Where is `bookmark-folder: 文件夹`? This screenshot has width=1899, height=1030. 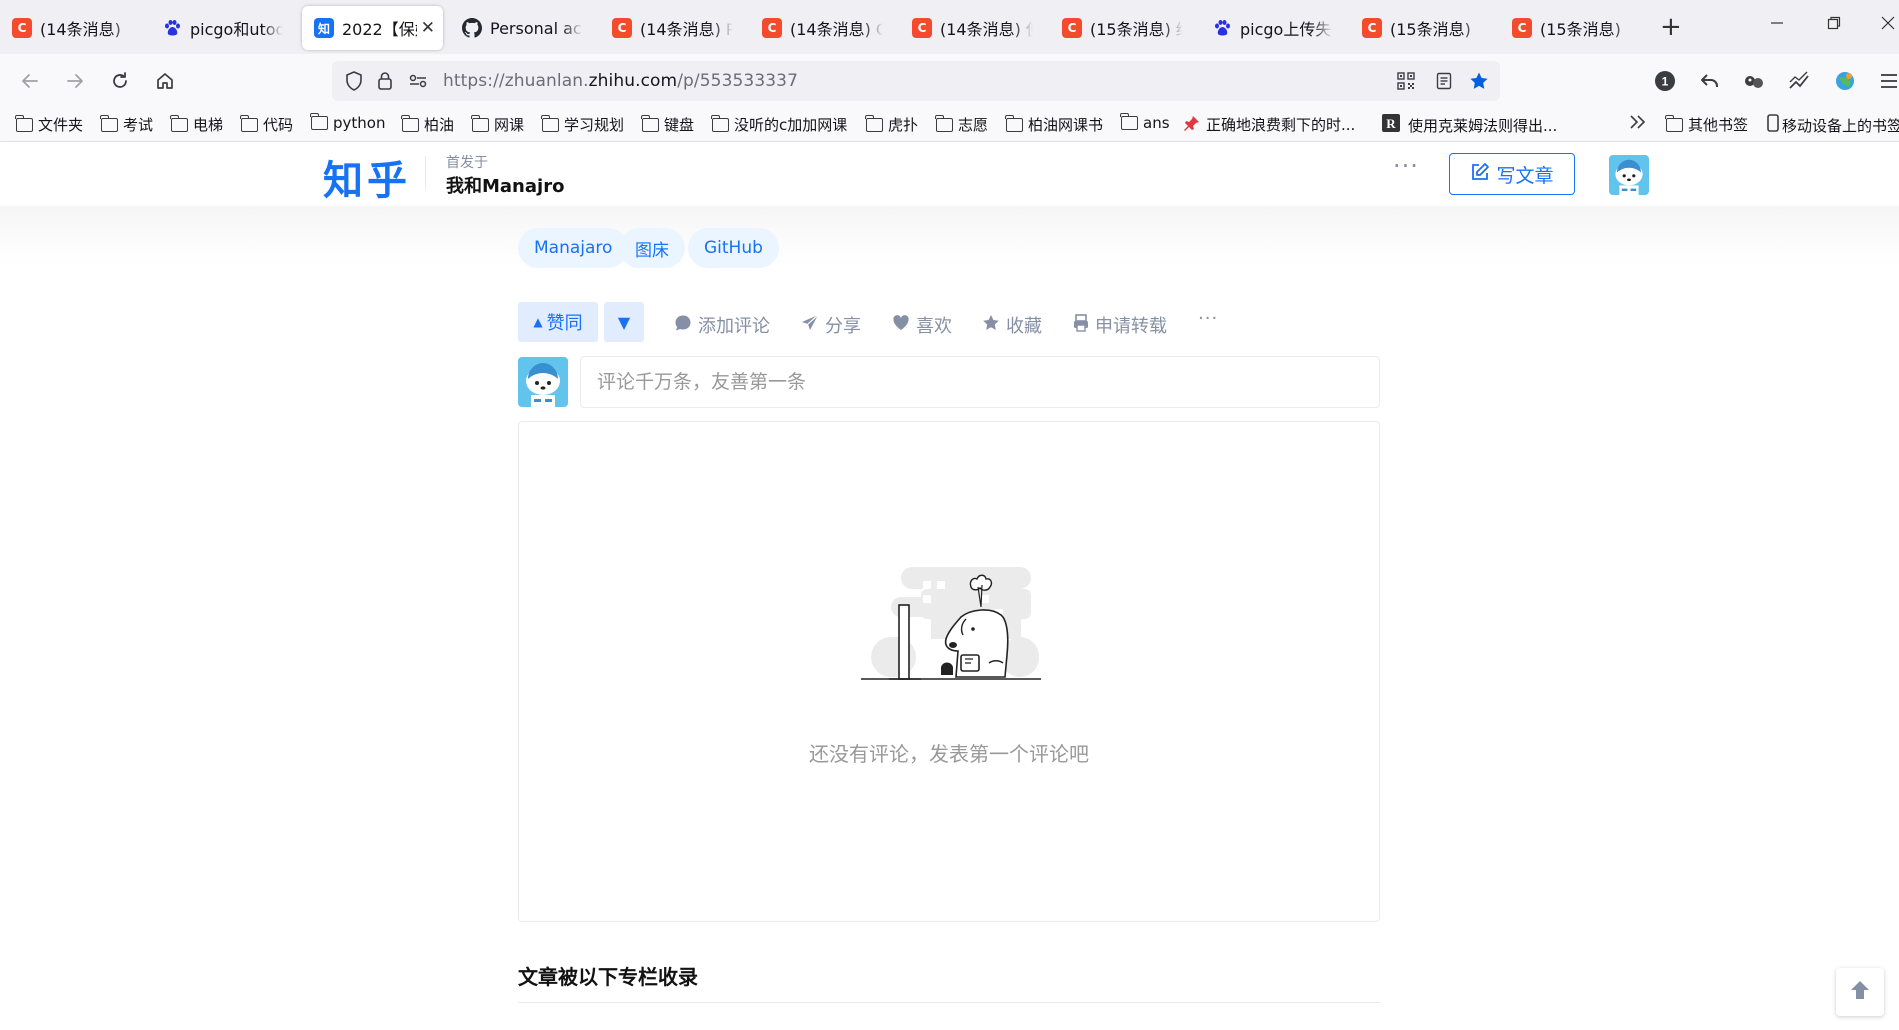
bookmark-folder: 文件夹 is located at coordinates (49, 124).